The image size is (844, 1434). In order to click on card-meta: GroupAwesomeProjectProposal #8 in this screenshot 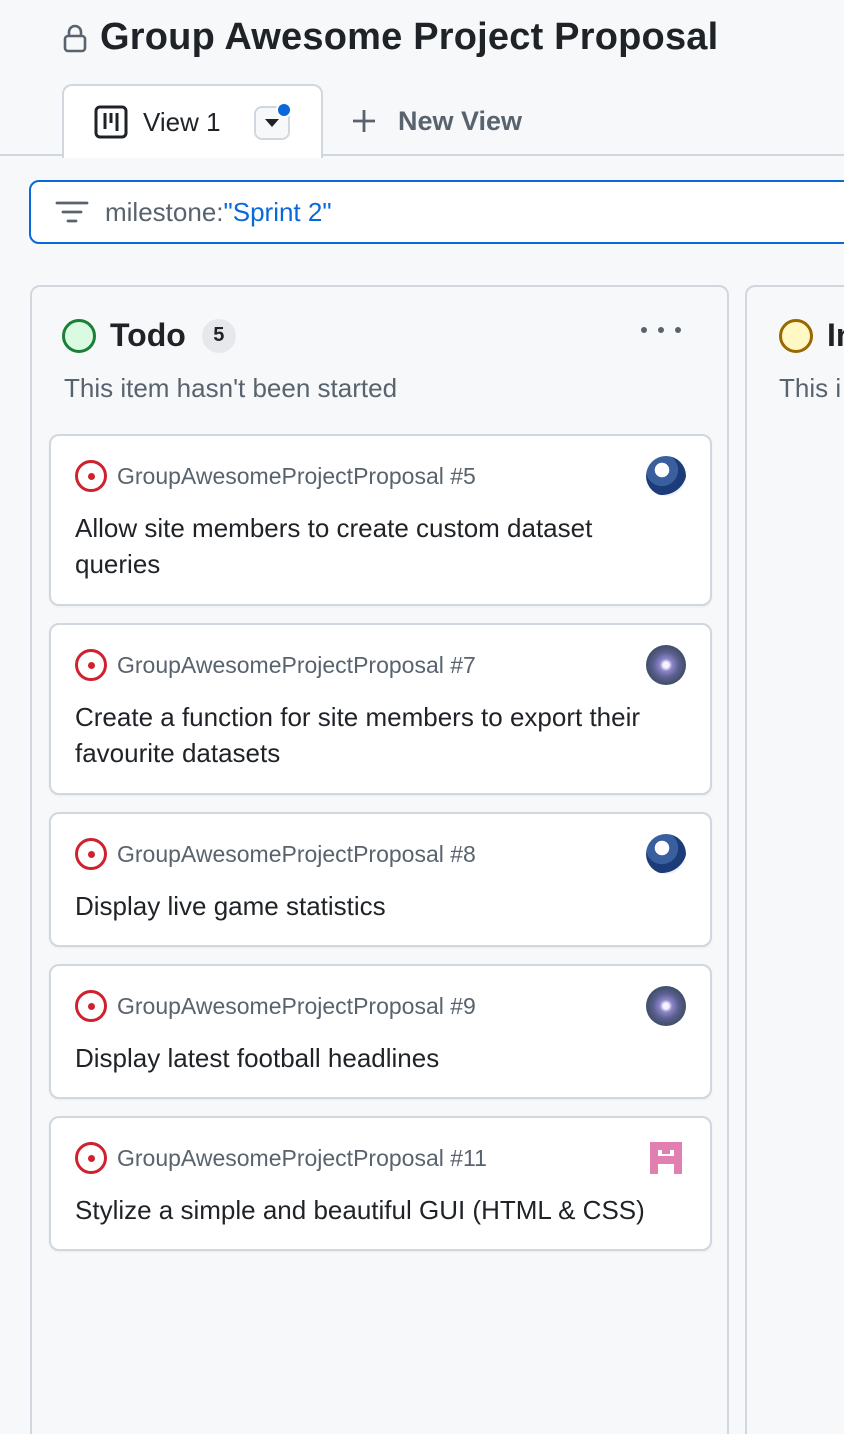, I will do `click(275, 854)`.